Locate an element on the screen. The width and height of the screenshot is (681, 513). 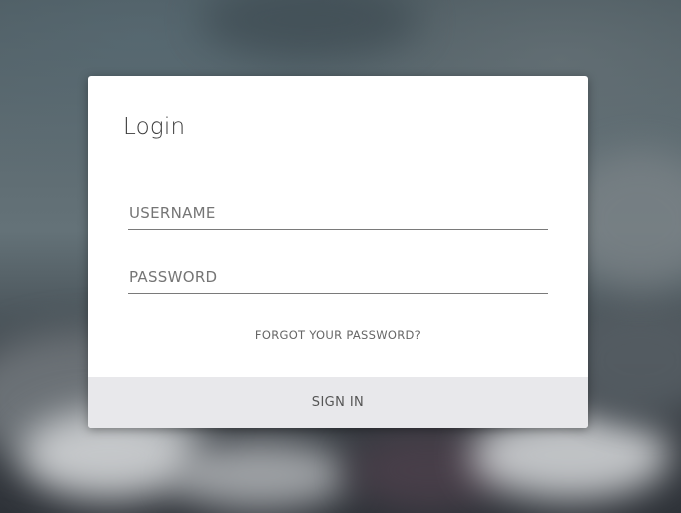
username-field-container is located at coordinates (338, 213).